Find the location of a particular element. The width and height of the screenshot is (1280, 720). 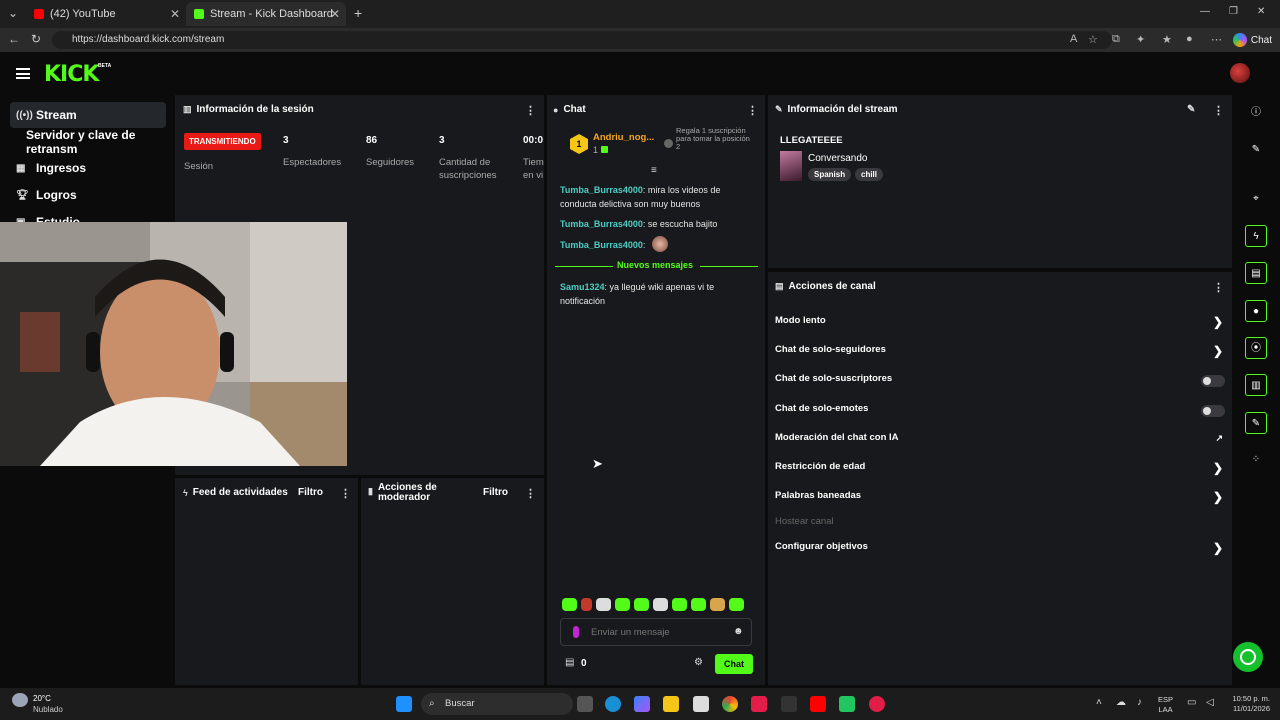

puzzle-icon: ✦ is located at coordinates (1140, 39).